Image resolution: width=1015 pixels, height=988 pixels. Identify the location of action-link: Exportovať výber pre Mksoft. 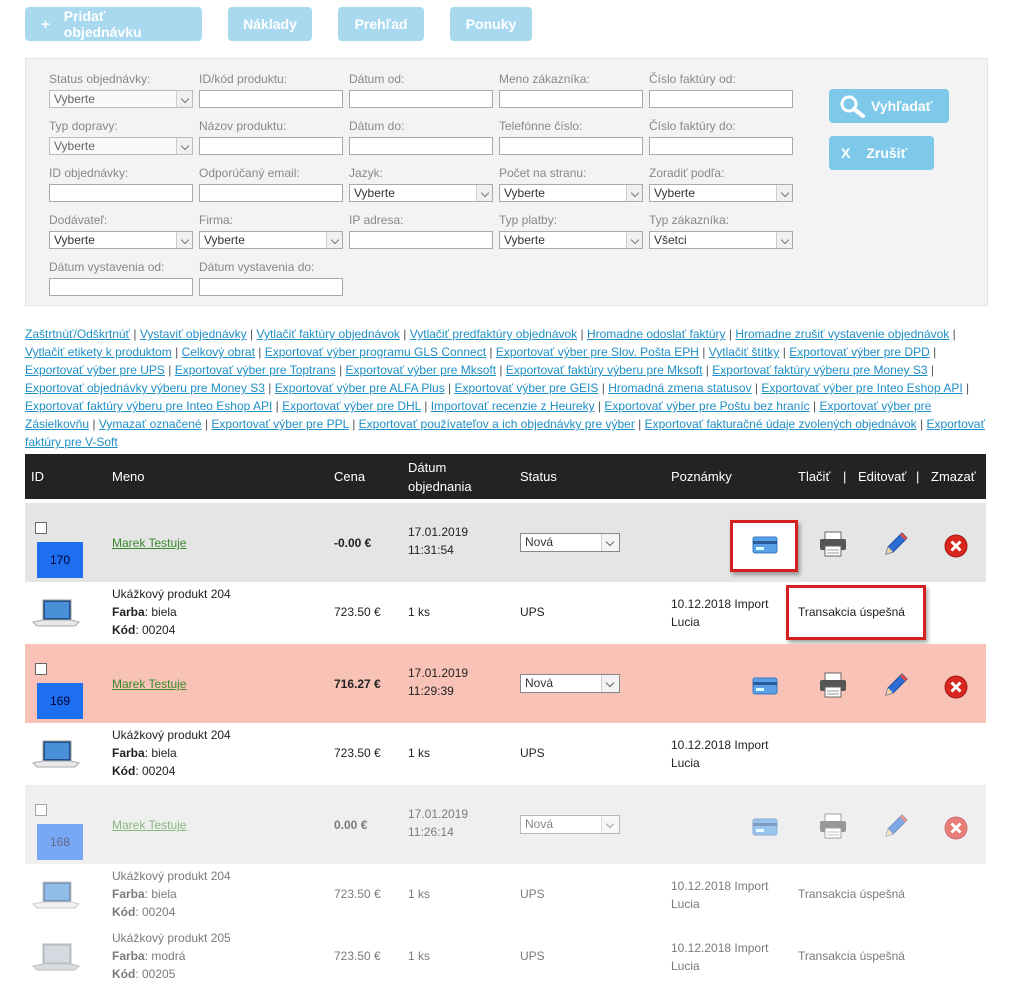
(421, 370).